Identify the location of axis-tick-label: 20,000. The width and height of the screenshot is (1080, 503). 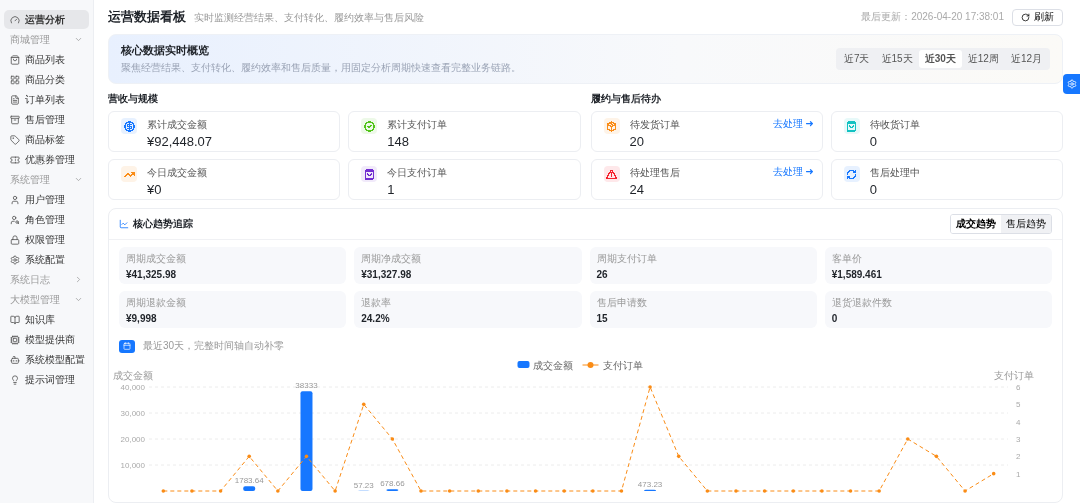
(132, 439).